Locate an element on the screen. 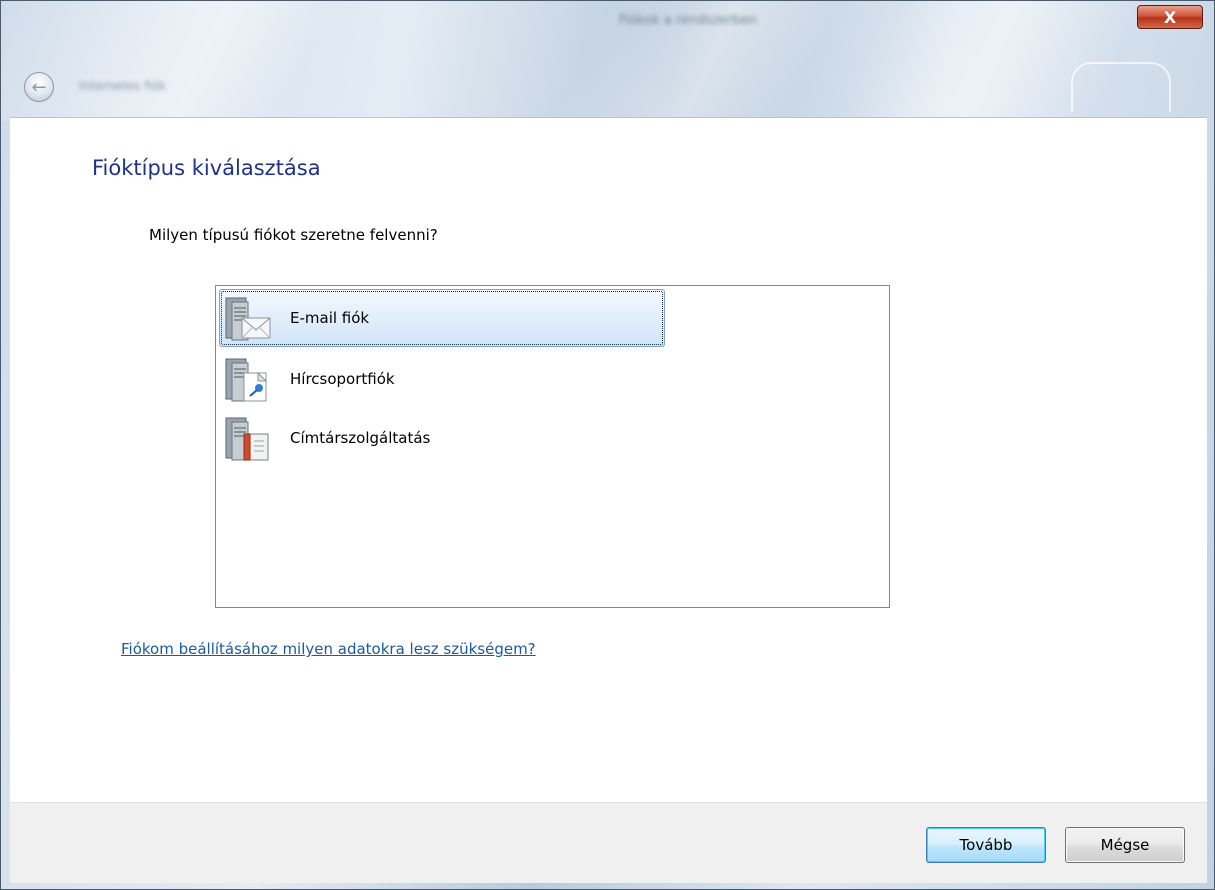 The height and width of the screenshot is (890, 1215). back-button: ← is located at coordinates (39, 87).